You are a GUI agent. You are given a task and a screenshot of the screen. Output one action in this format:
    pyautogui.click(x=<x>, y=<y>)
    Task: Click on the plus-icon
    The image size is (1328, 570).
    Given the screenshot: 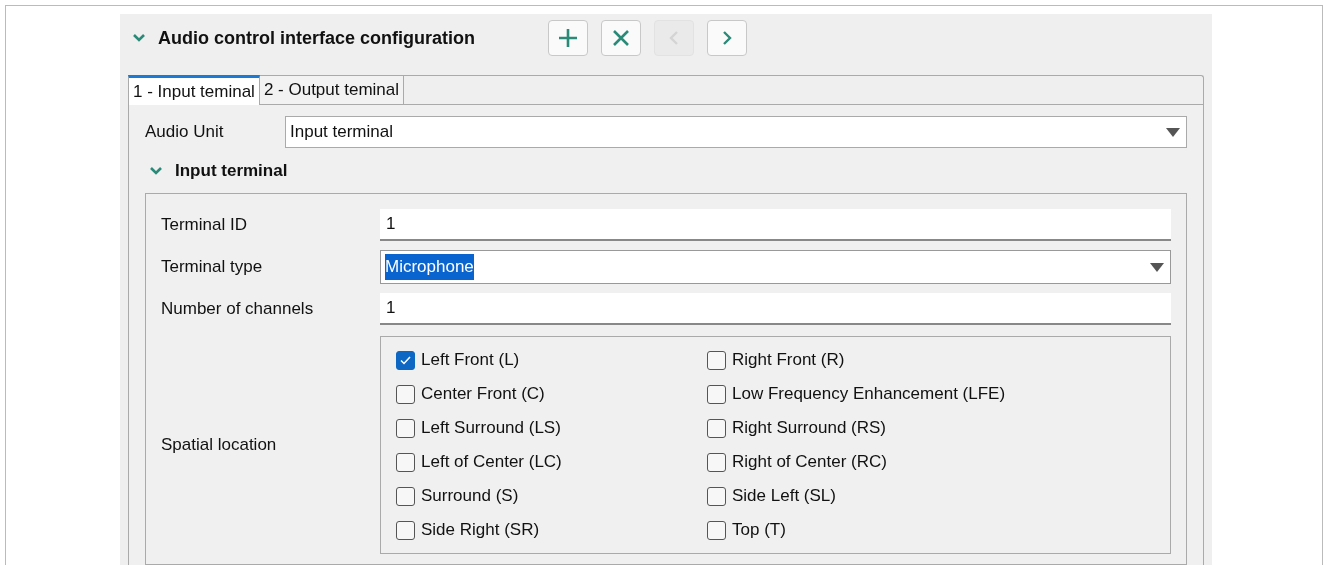 What is the action you would take?
    pyautogui.click(x=568, y=38)
    